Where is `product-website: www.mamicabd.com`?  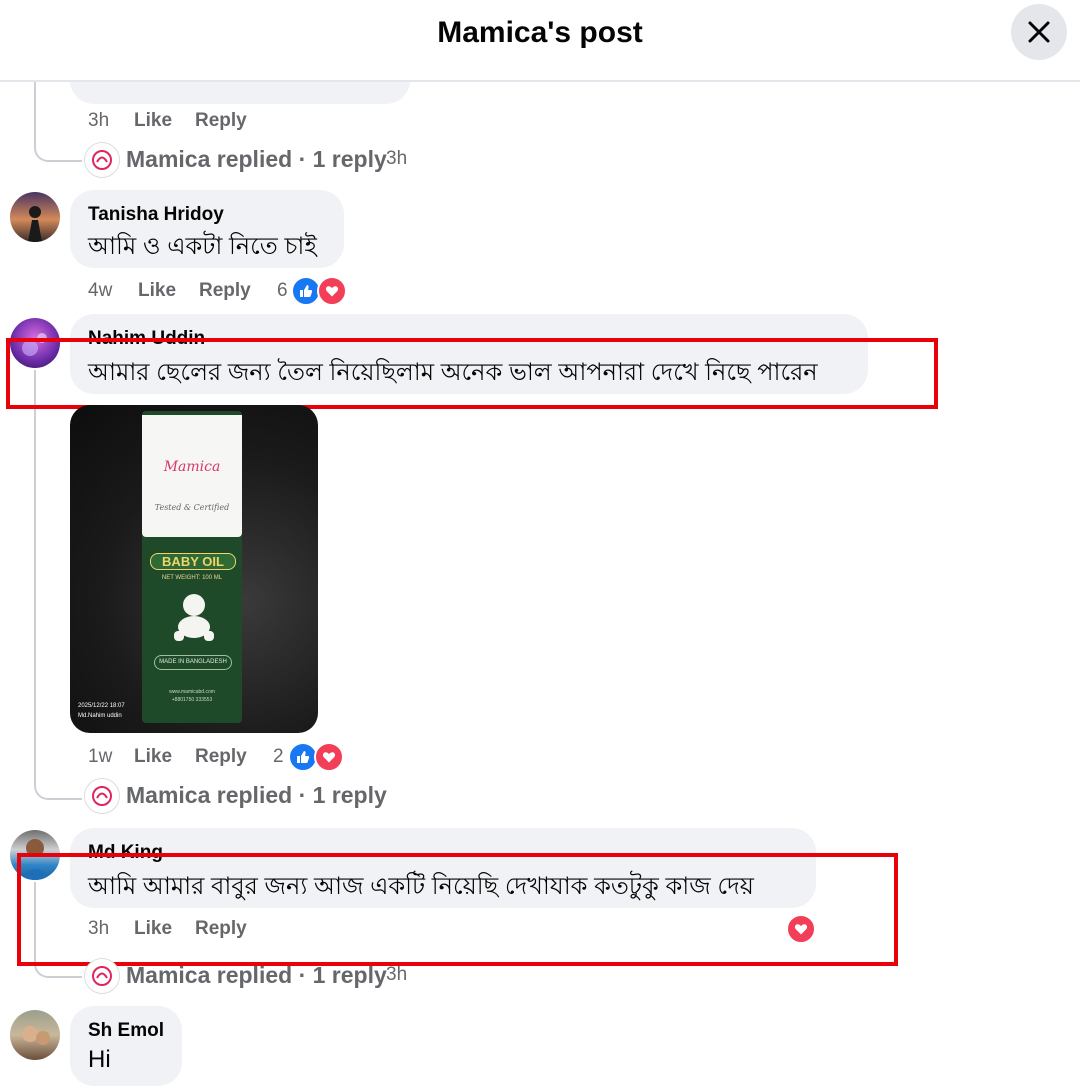
product-website: www.mamicabd.com is located at coordinates (192, 692).